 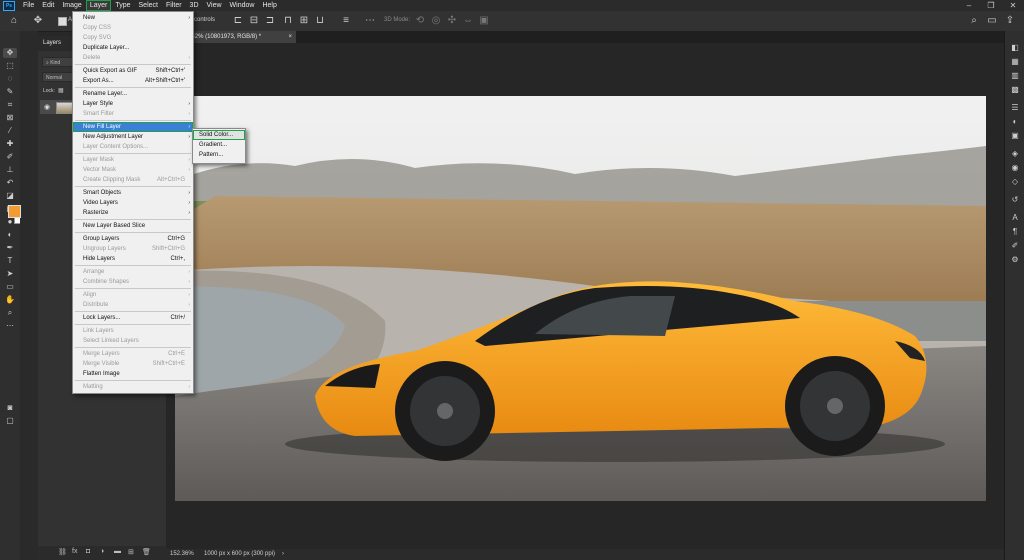 I want to click on lock-pixels-icon: ▦, so click(x=61, y=90).